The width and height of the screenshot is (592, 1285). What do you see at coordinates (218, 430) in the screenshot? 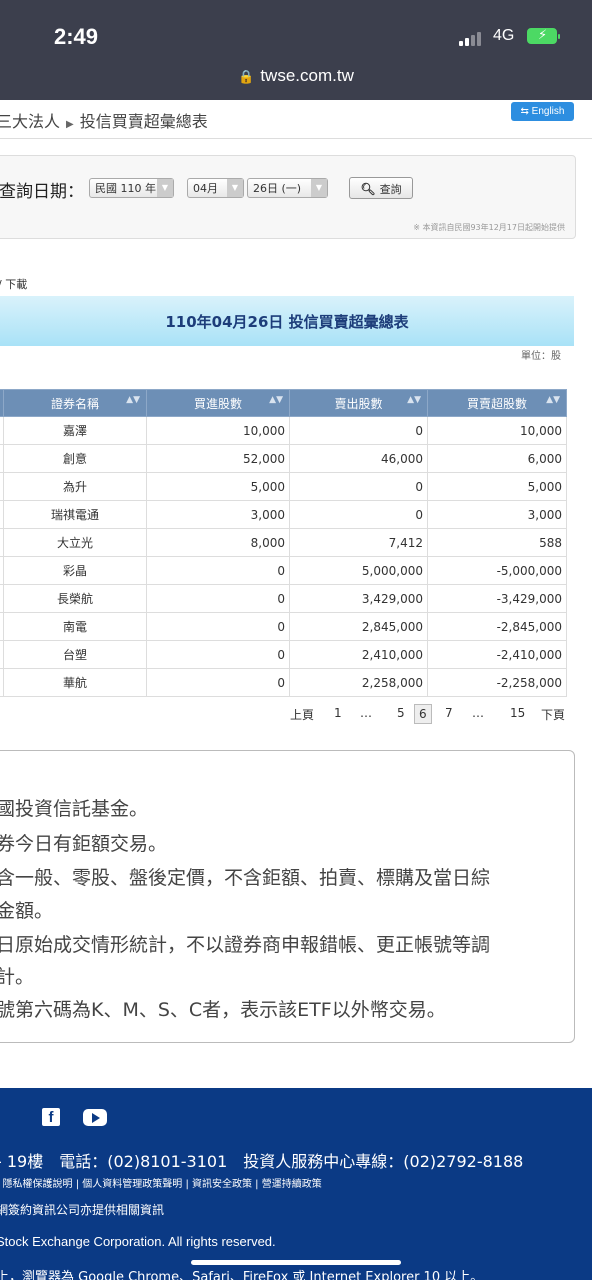
I see `cell-buy: 10,000` at bounding box center [218, 430].